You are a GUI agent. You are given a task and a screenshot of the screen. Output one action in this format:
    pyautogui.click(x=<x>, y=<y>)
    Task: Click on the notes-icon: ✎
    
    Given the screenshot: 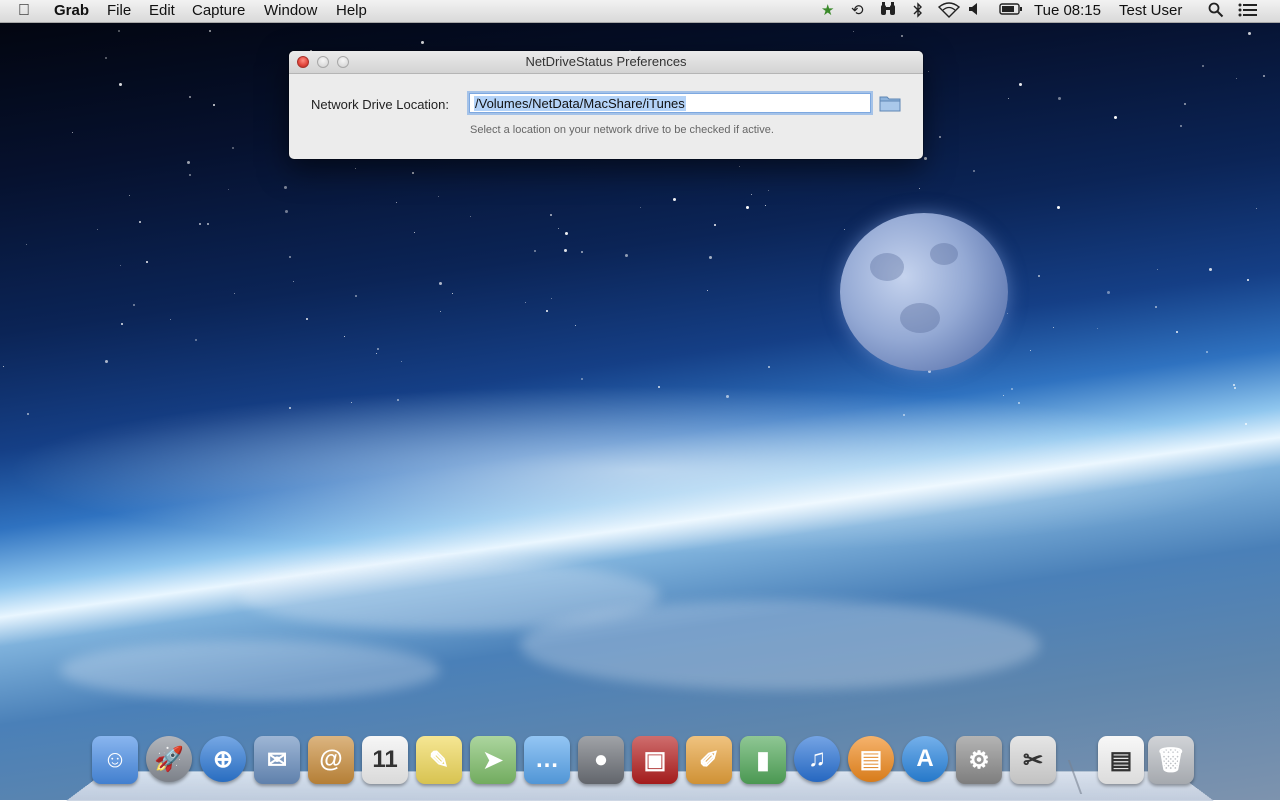 What is the action you would take?
    pyautogui.click(x=439, y=760)
    